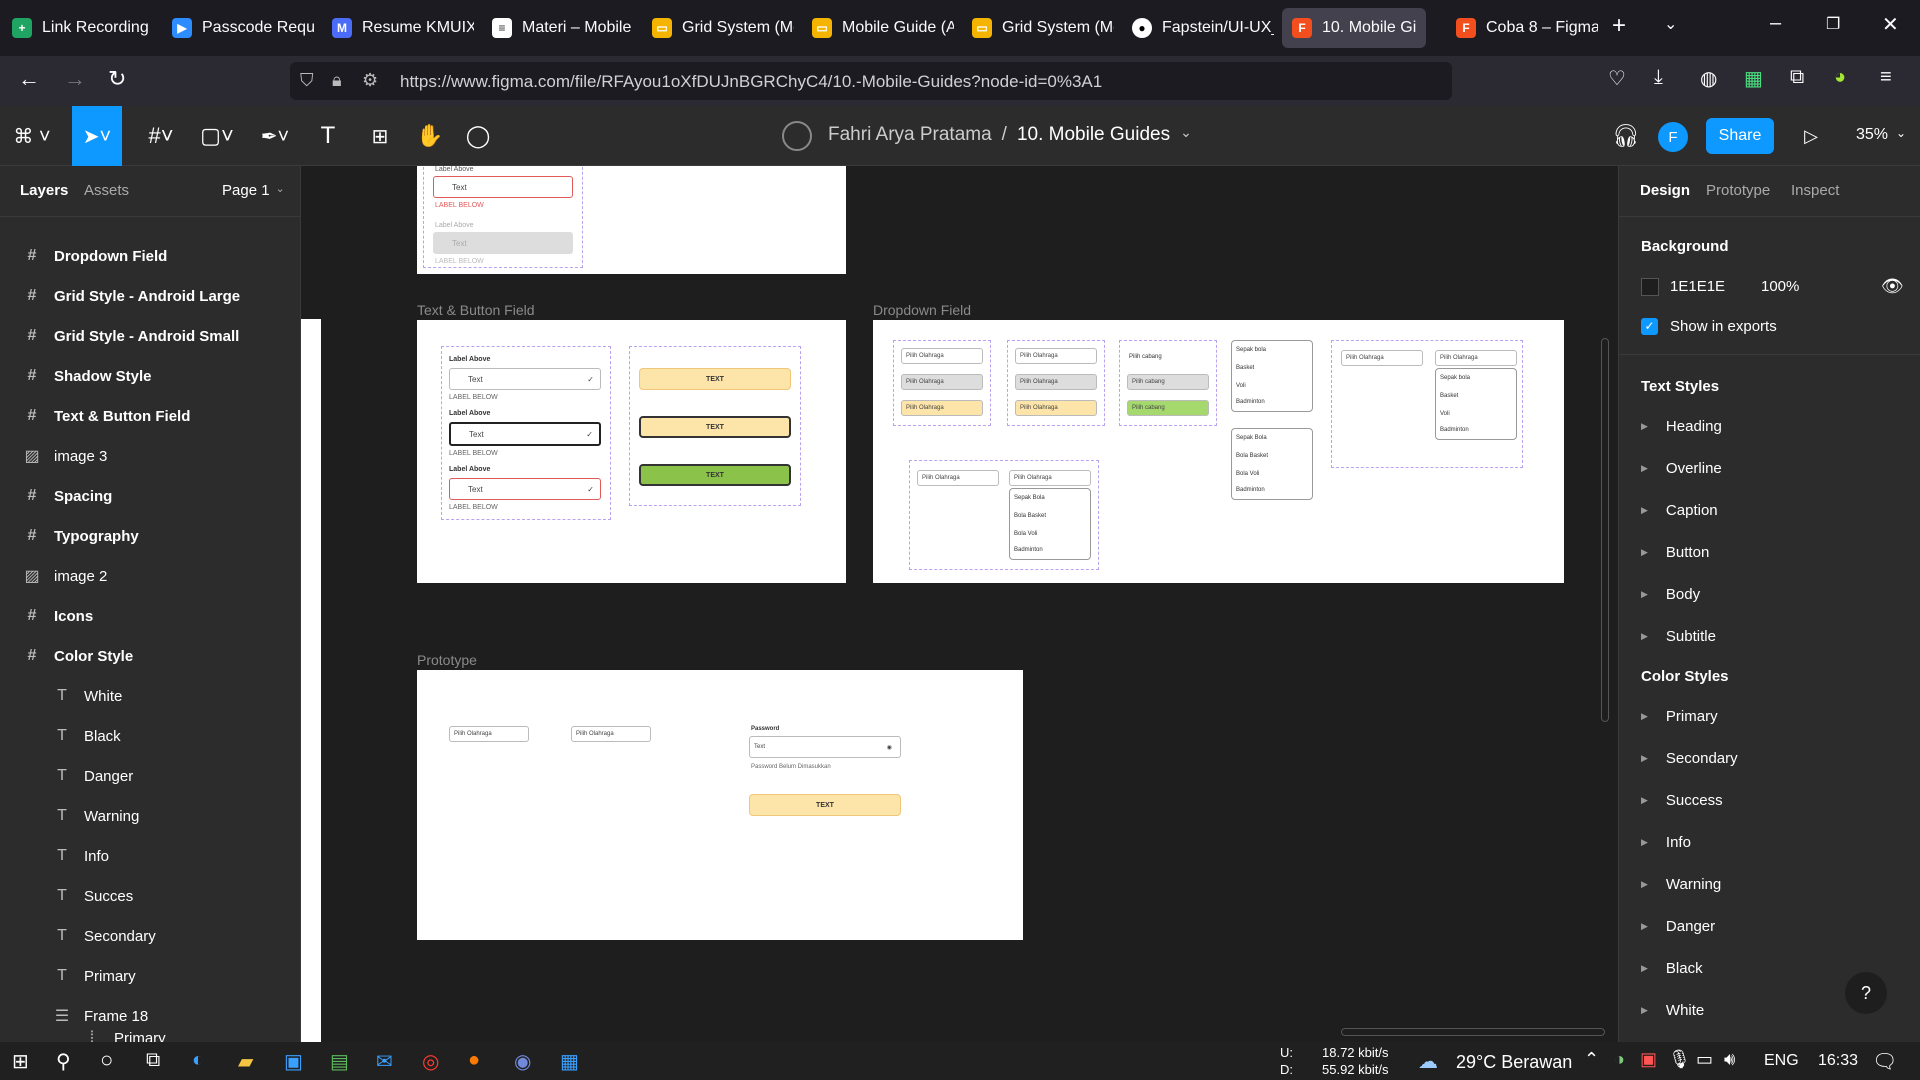 The width and height of the screenshot is (1920, 1080). What do you see at coordinates (1648, 1059) in the screenshot?
I see `tray-record-icon: ▣` at bounding box center [1648, 1059].